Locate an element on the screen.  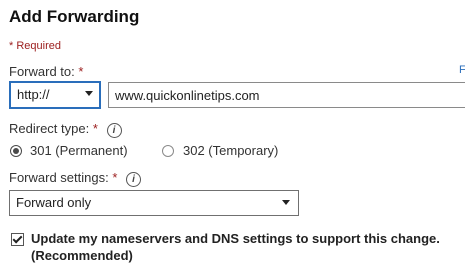
protocol-select: http:// is located at coordinates (55, 95).